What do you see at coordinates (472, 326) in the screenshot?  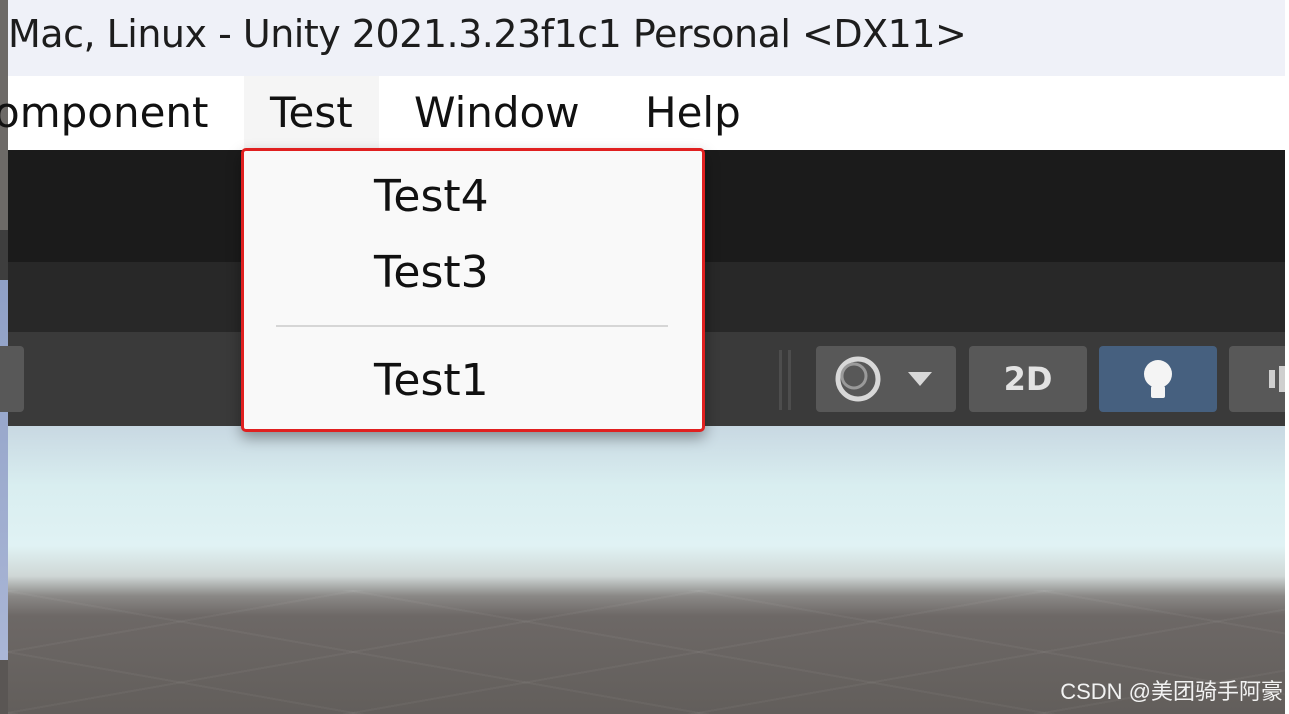 I see `menu-separator` at bounding box center [472, 326].